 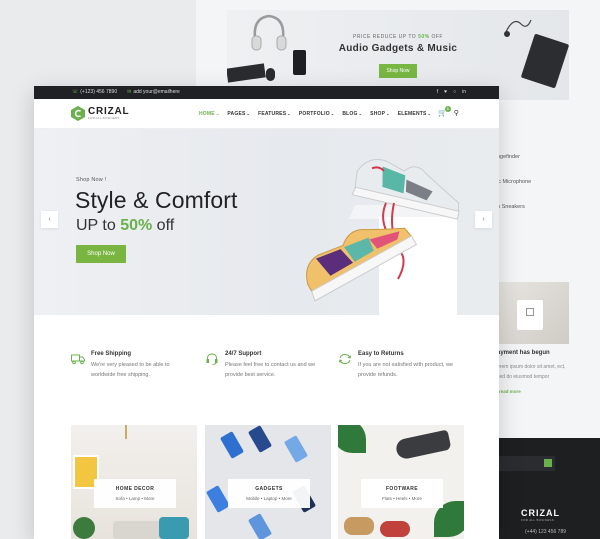 What do you see at coordinates (75, 92) in the screenshot?
I see `phone-icon: ☏` at bounding box center [75, 92].